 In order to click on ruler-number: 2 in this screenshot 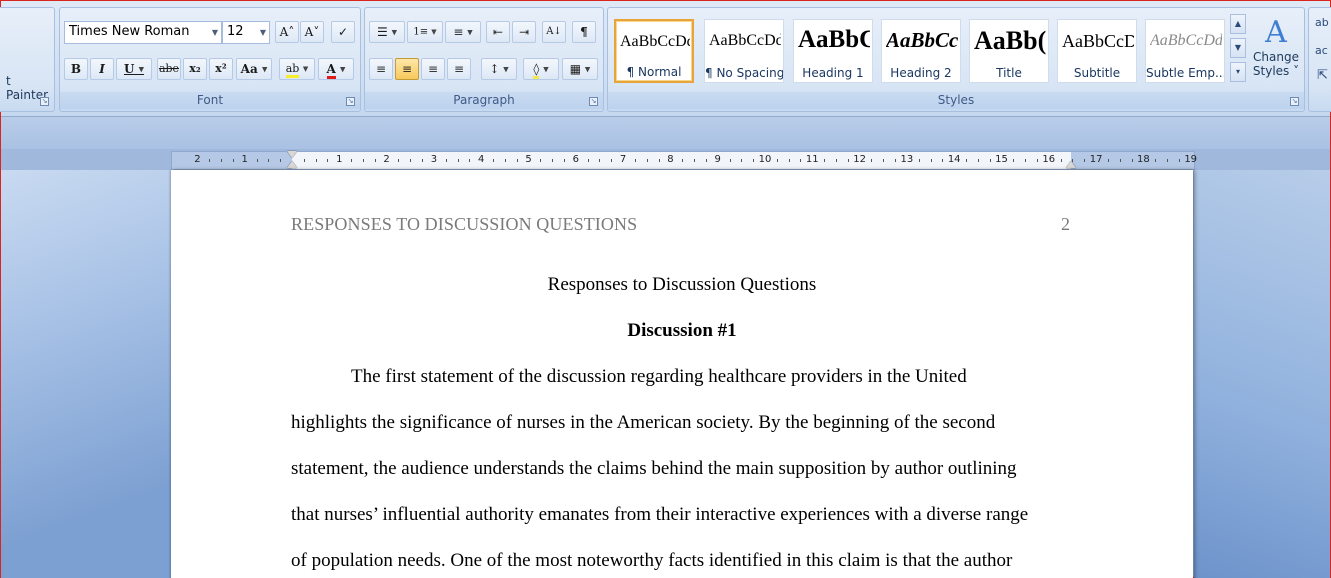, I will do `click(386, 159)`.